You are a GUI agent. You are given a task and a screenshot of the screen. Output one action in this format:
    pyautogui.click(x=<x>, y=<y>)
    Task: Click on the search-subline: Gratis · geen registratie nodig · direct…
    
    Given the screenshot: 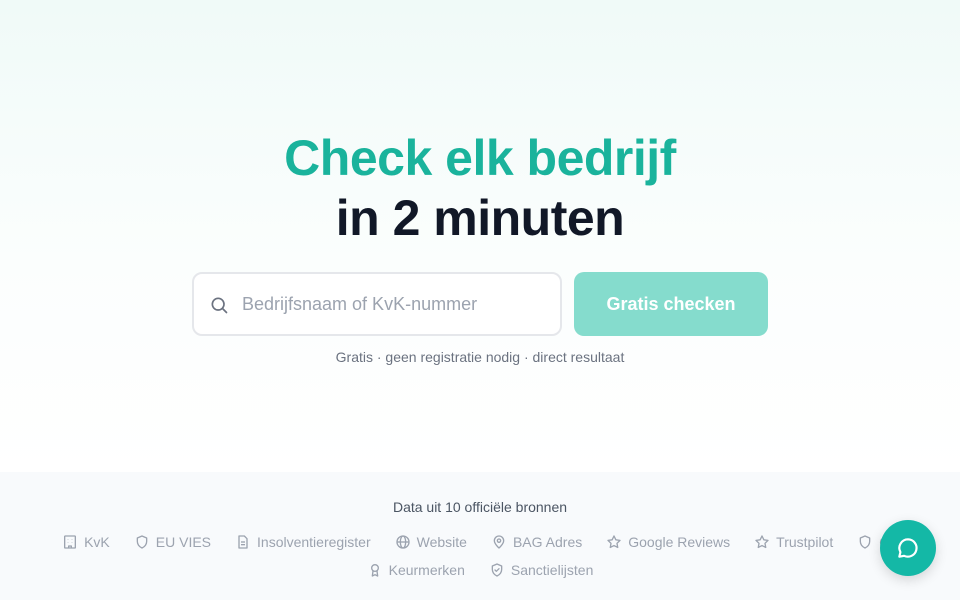 What is the action you would take?
    pyautogui.click(x=480, y=357)
    